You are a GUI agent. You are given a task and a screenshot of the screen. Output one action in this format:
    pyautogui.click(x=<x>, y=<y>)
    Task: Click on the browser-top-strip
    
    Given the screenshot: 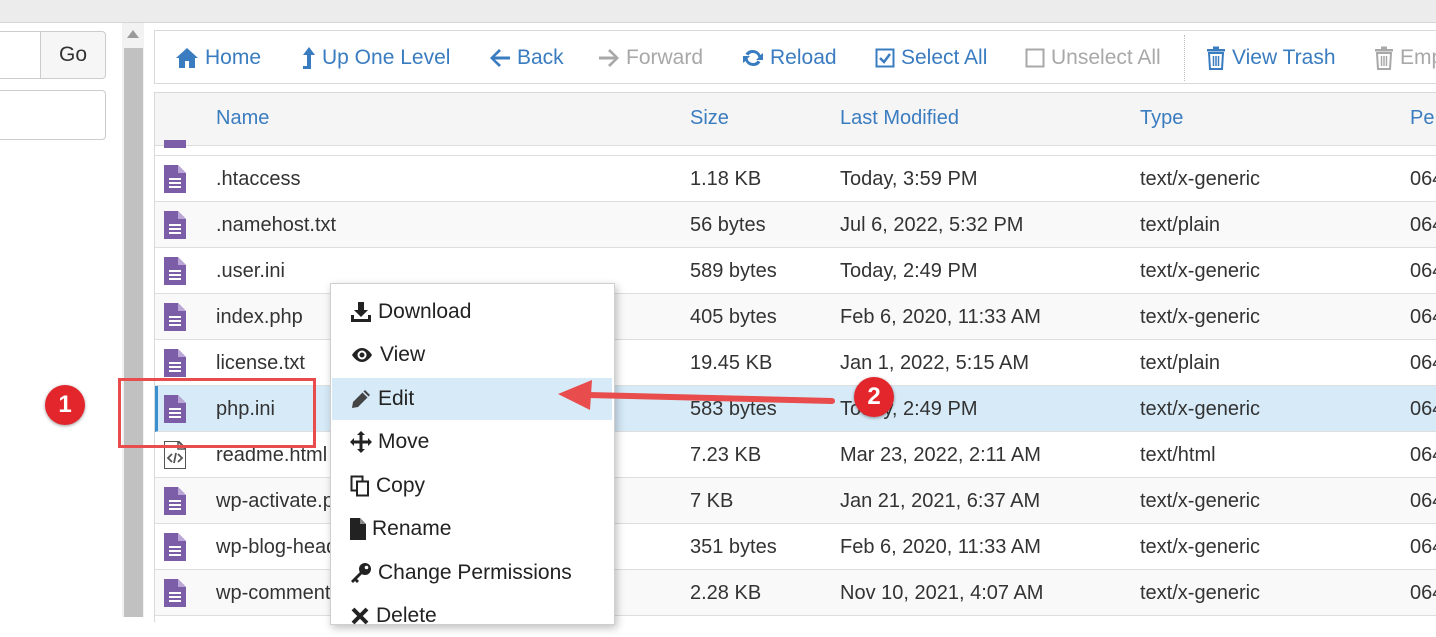 What is the action you would take?
    pyautogui.click(x=718, y=11)
    